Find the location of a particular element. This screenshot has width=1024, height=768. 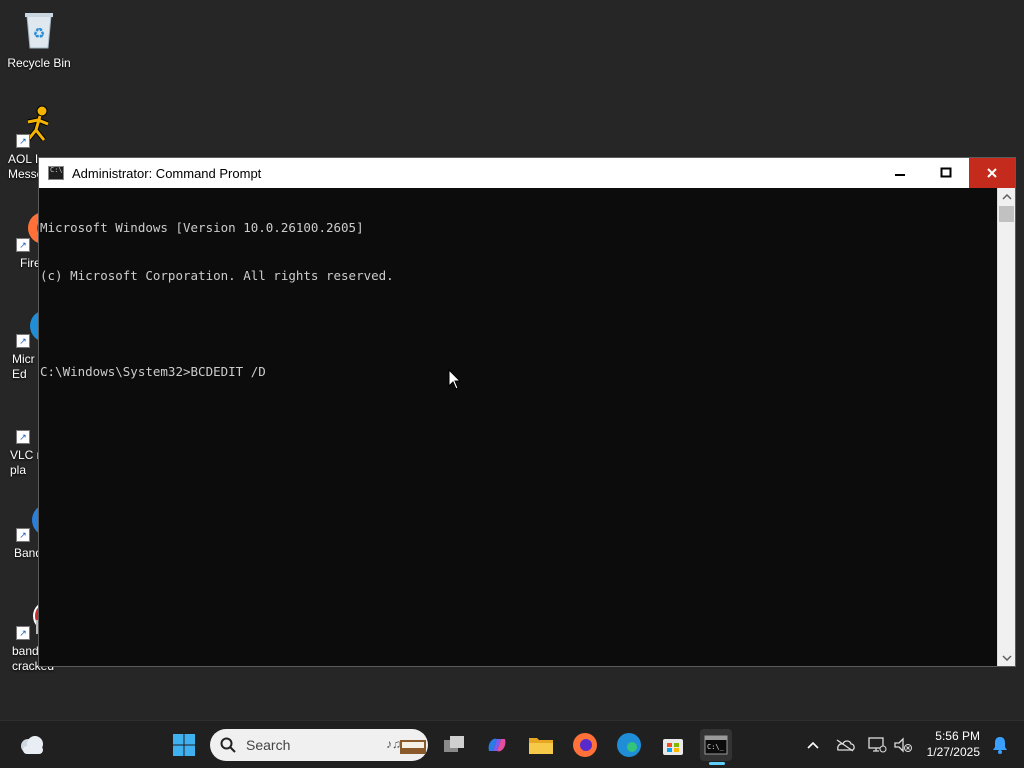

onedrive-tray-button is located at coordinates (845, 745).